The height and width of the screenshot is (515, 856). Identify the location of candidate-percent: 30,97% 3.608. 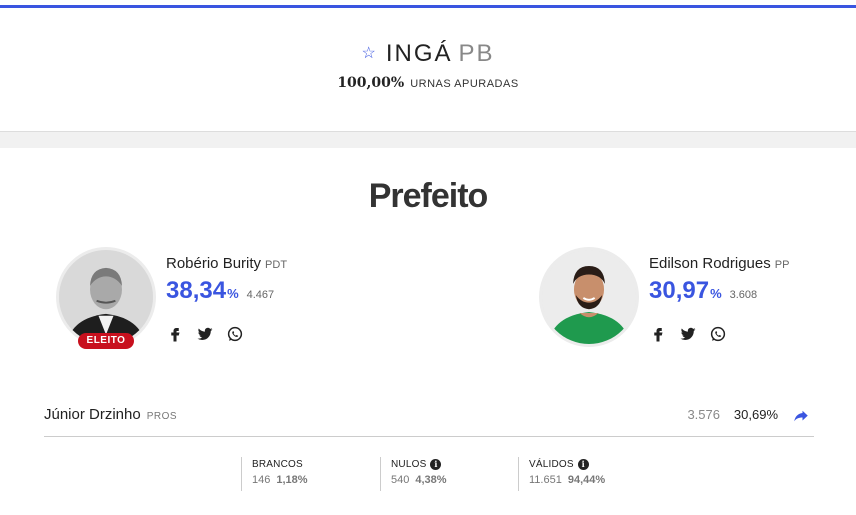
(703, 291).